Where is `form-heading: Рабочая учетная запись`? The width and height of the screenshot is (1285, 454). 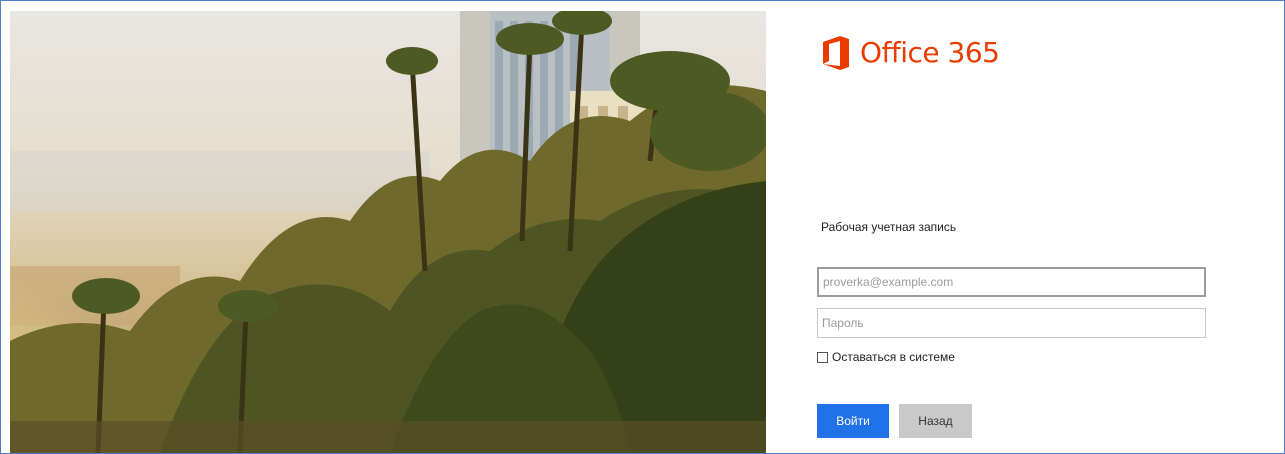 form-heading: Рабочая учетная запись is located at coordinates (889, 227).